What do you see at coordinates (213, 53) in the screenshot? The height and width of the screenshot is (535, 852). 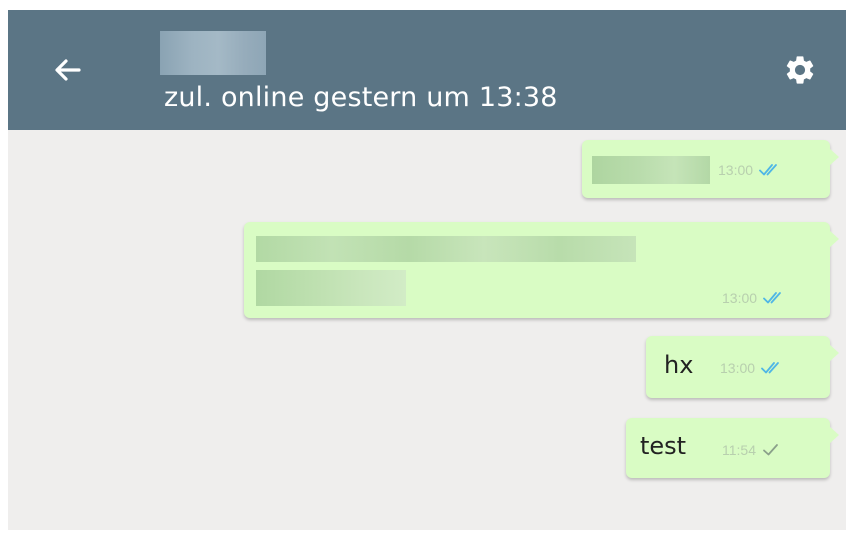 I see `contact-name-redacted` at bounding box center [213, 53].